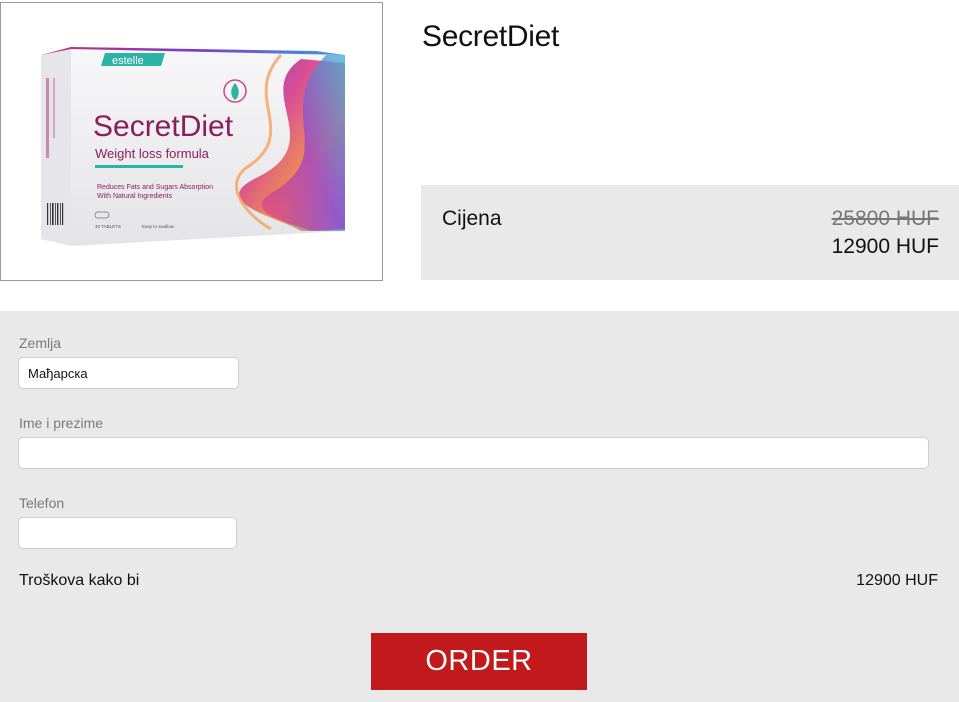  What do you see at coordinates (479, 661) in the screenshot?
I see `order-button: ORDER` at bounding box center [479, 661].